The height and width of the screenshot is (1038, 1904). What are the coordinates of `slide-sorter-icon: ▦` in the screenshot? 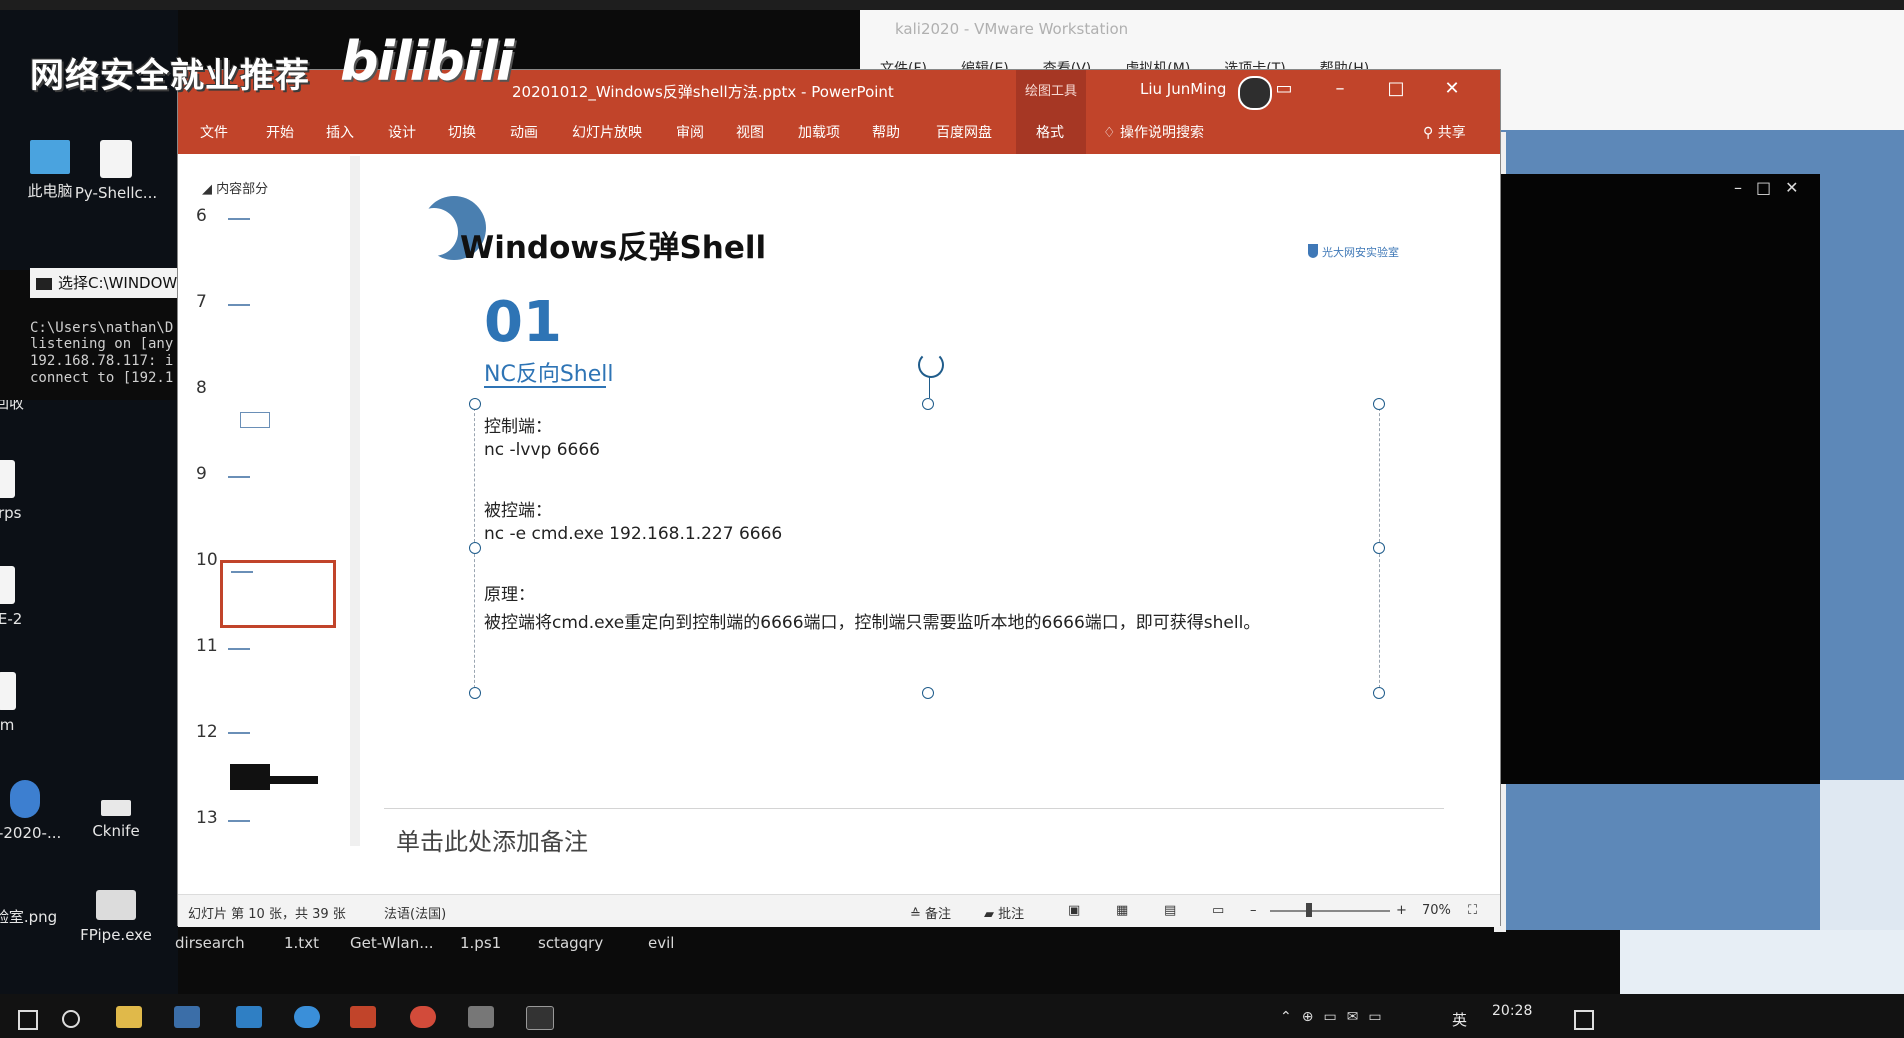 It's located at (1122, 910).